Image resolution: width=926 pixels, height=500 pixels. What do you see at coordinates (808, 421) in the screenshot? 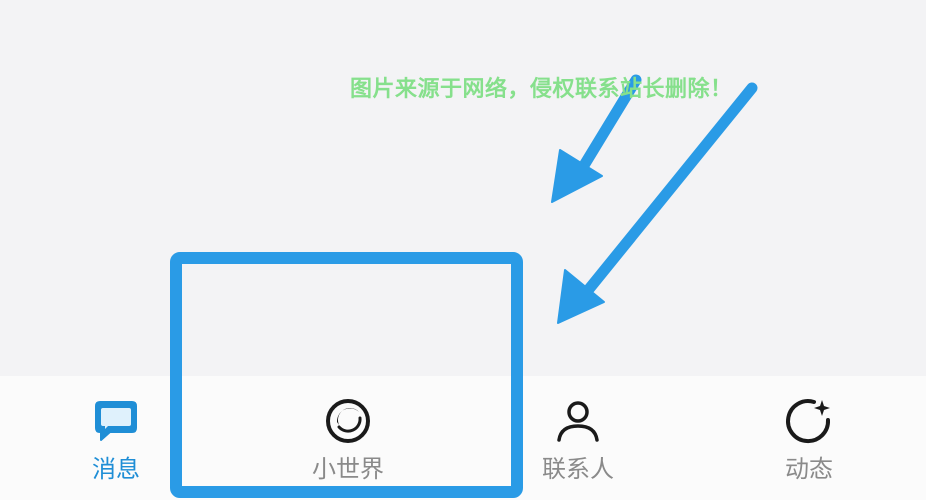
I see `refresh-star-icon` at bounding box center [808, 421].